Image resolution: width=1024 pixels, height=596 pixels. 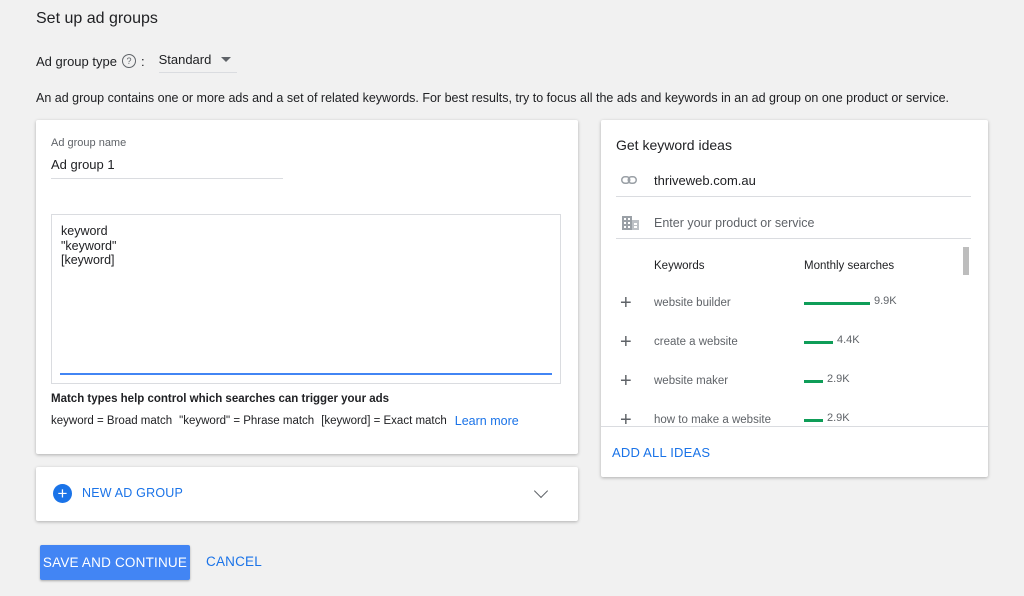 What do you see at coordinates (226, 59) in the screenshot?
I see `dropdown-caret-icon` at bounding box center [226, 59].